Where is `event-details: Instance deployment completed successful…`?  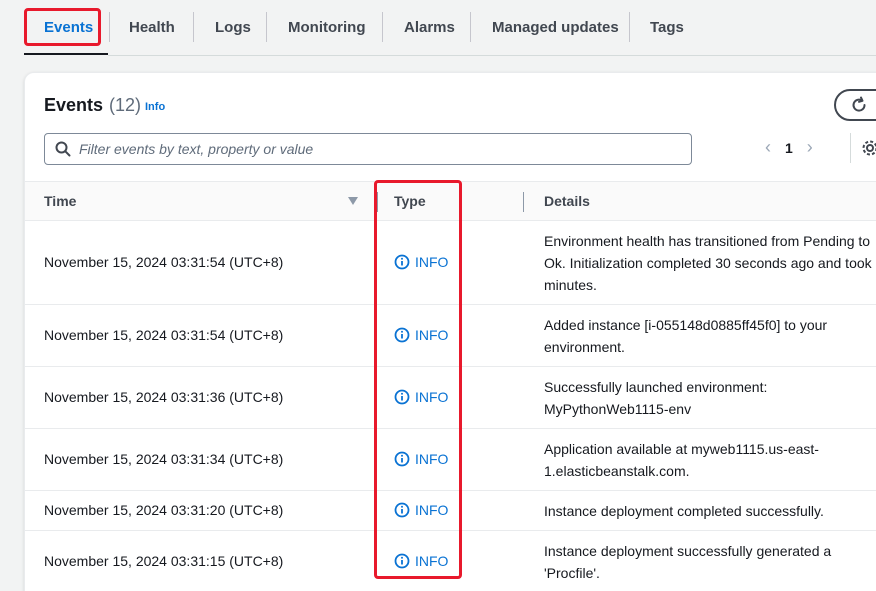 event-details: Instance deployment completed successful… is located at coordinates (684, 511).